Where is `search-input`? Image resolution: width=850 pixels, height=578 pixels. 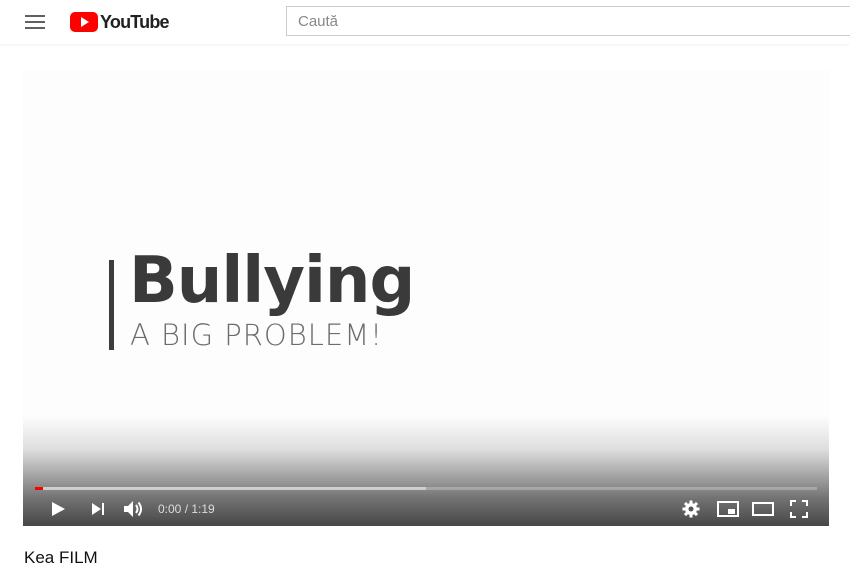 search-input is located at coordinates (568, 21).